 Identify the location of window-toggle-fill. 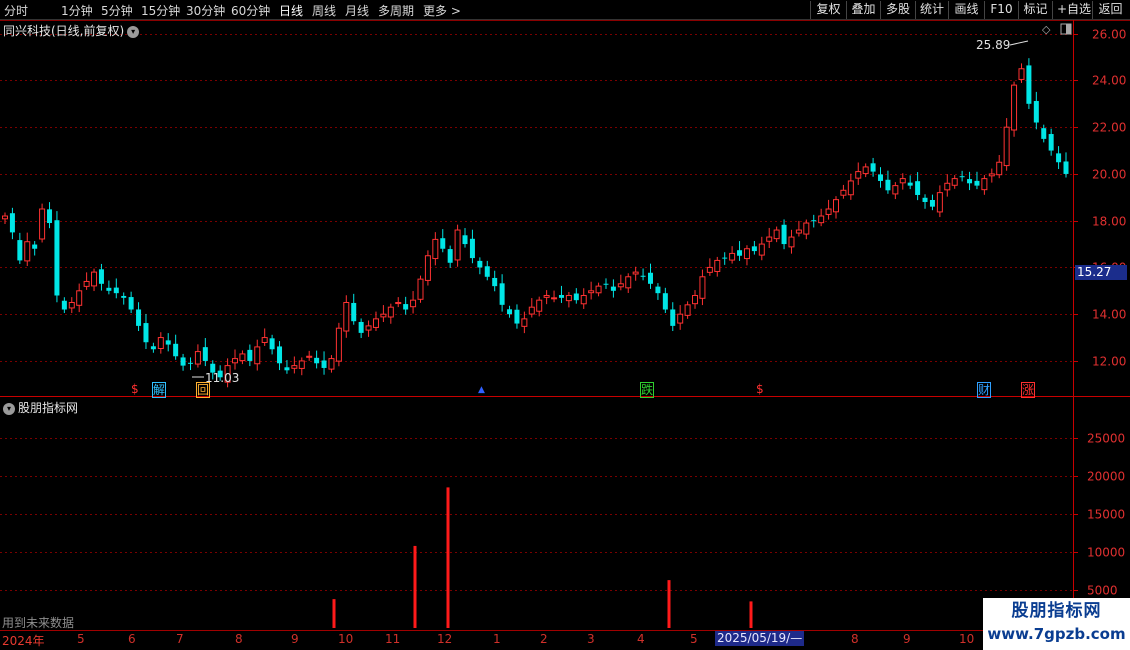
(1068, 29).